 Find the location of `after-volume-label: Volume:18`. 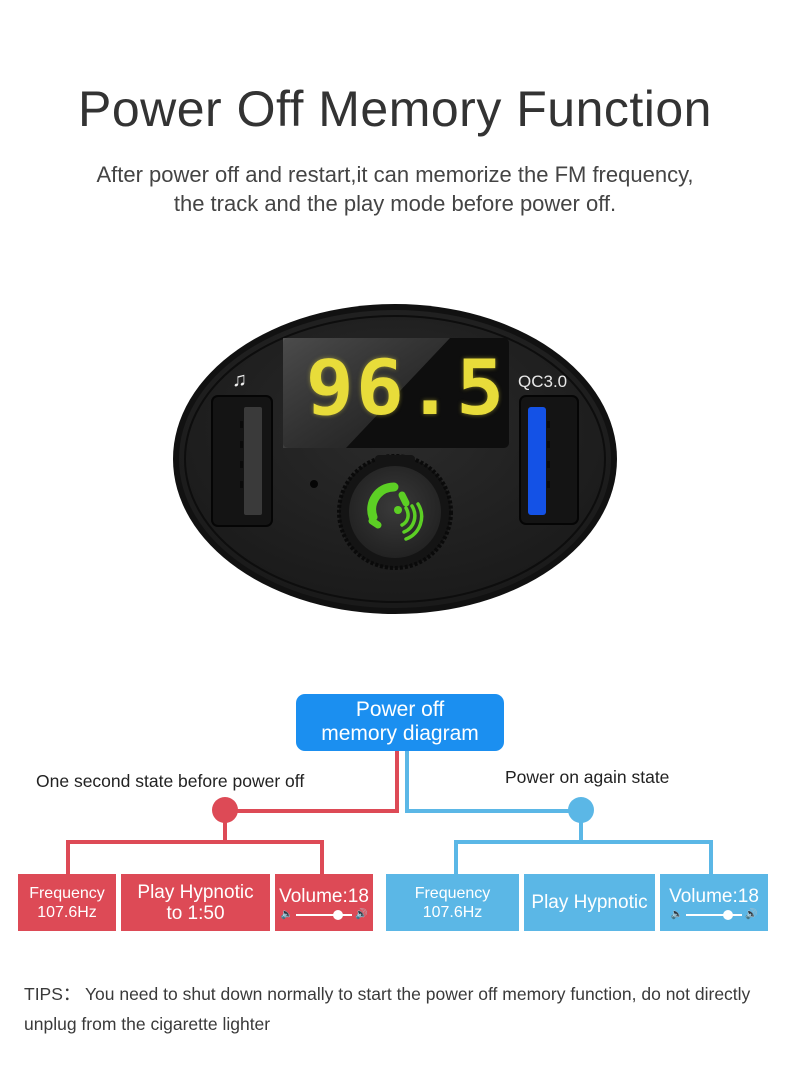

after-volume-label: Volume:18 is located at coordinates (714, 896).